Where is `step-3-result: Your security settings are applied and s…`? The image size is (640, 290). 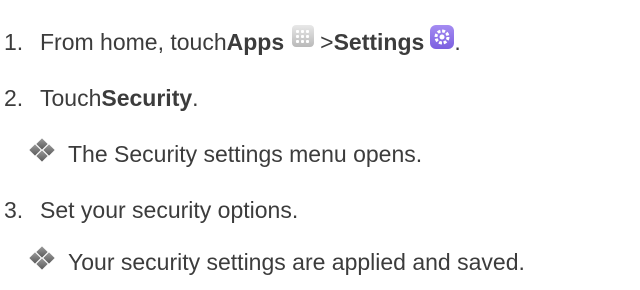 step-3-result: Your security settings are applied and s… is located at coordinates (262, 261).